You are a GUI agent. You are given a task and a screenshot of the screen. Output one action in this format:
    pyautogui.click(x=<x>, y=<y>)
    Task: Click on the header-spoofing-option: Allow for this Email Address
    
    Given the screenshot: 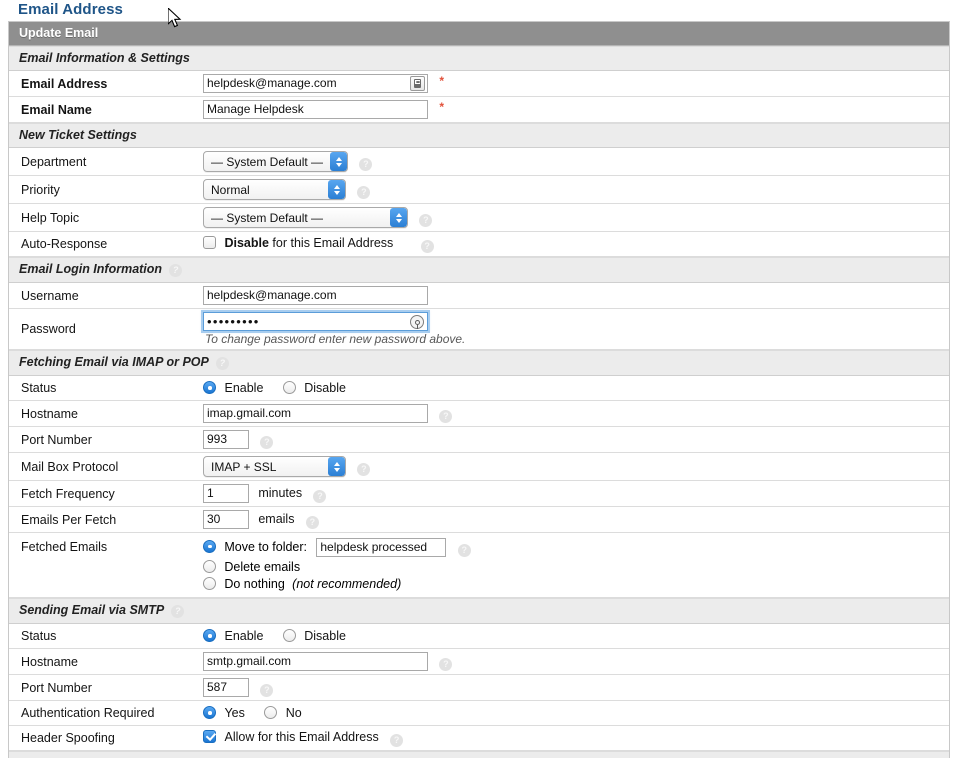 What is the action you would take?
    pyautogui.click(x=291, y=736)
    